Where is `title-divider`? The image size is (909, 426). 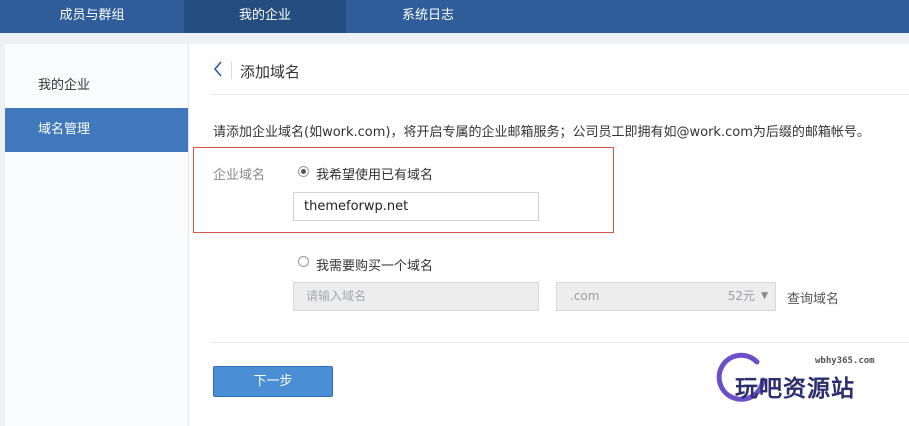 title-divider is located at coordinates (231, 70).